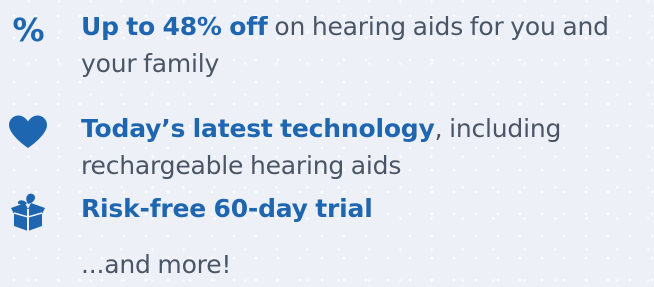 This screenshot has width=654, height=287. Describe the element at coordinates (28, 212) in the screenshot. I see `gift-box-icon` at that location.